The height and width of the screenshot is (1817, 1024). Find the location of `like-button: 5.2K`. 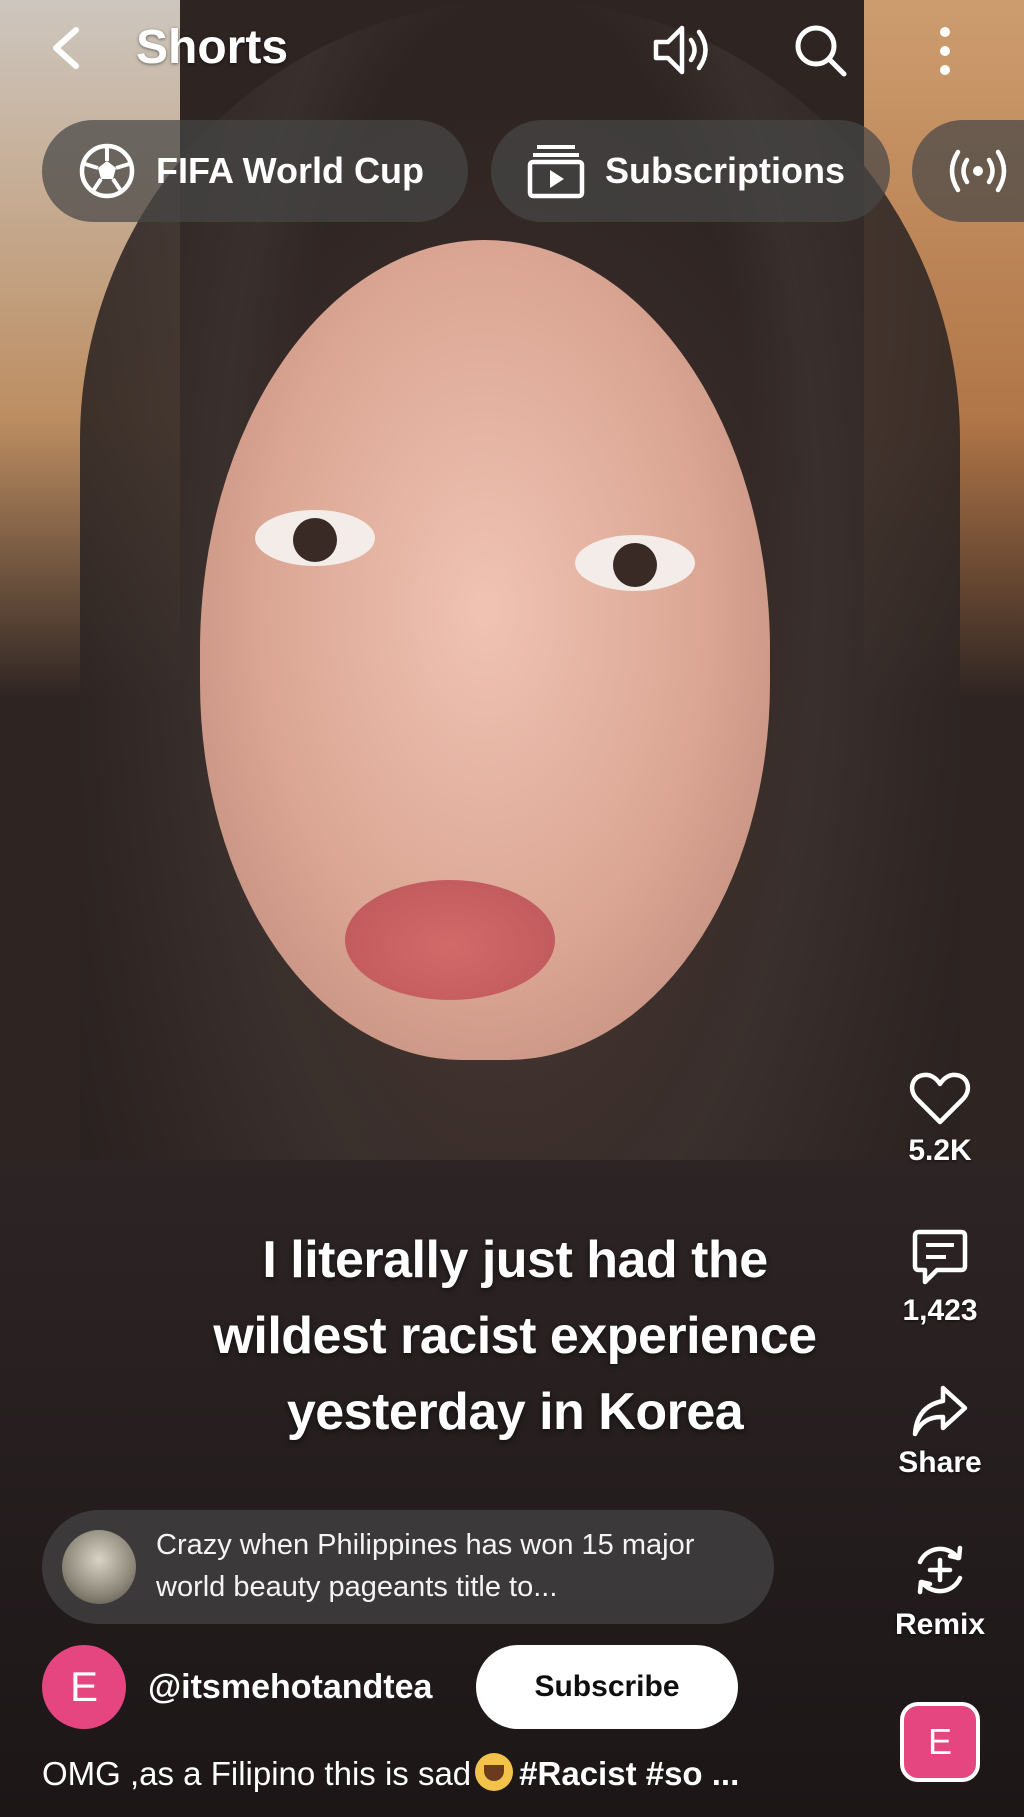

like-button: 5.2K is located at coordinates (940, 1119).